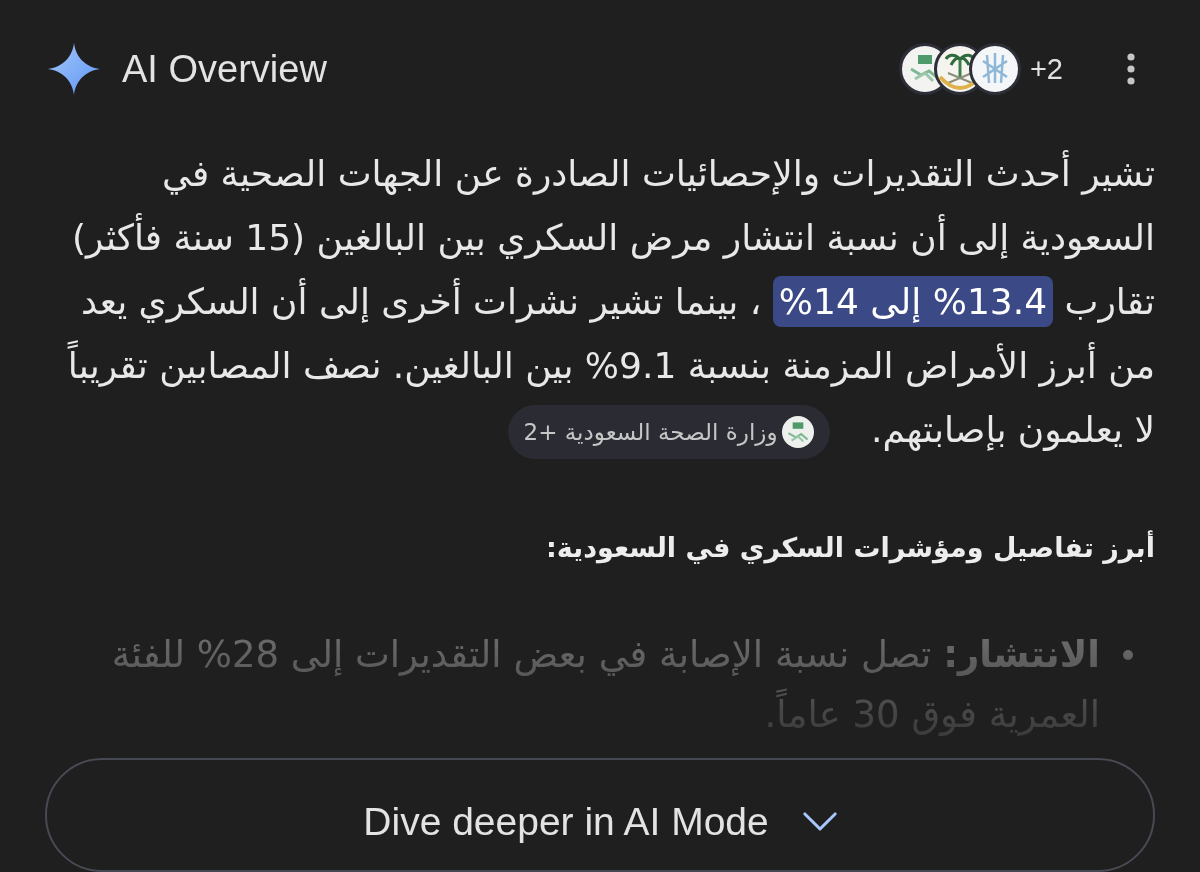 The width and height of the screenshot is (1200, 872). I want to click on asterisk-emblem-icon, so click(994, 69).